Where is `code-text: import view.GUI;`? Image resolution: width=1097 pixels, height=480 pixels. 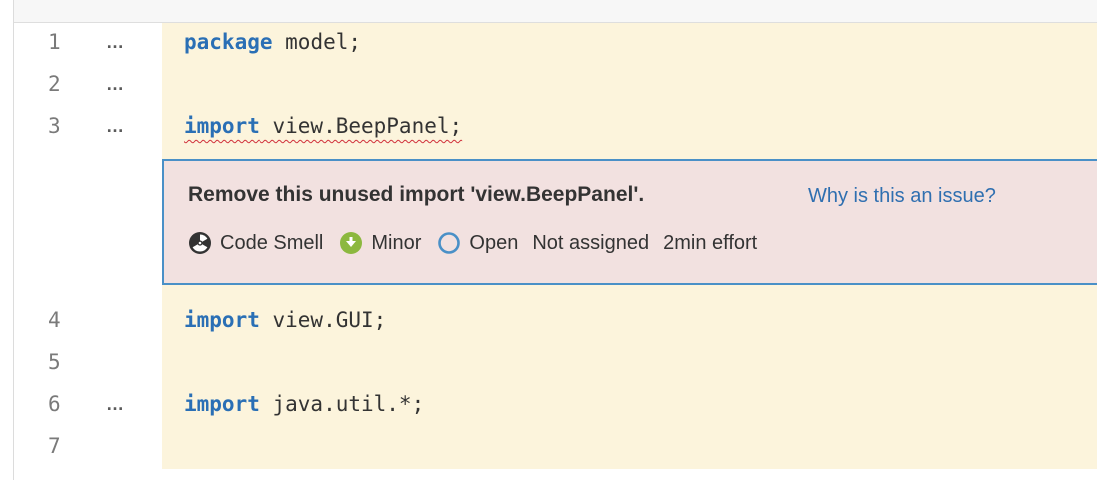
code-text: import view.GUI; is located at coordinates (285, 320).